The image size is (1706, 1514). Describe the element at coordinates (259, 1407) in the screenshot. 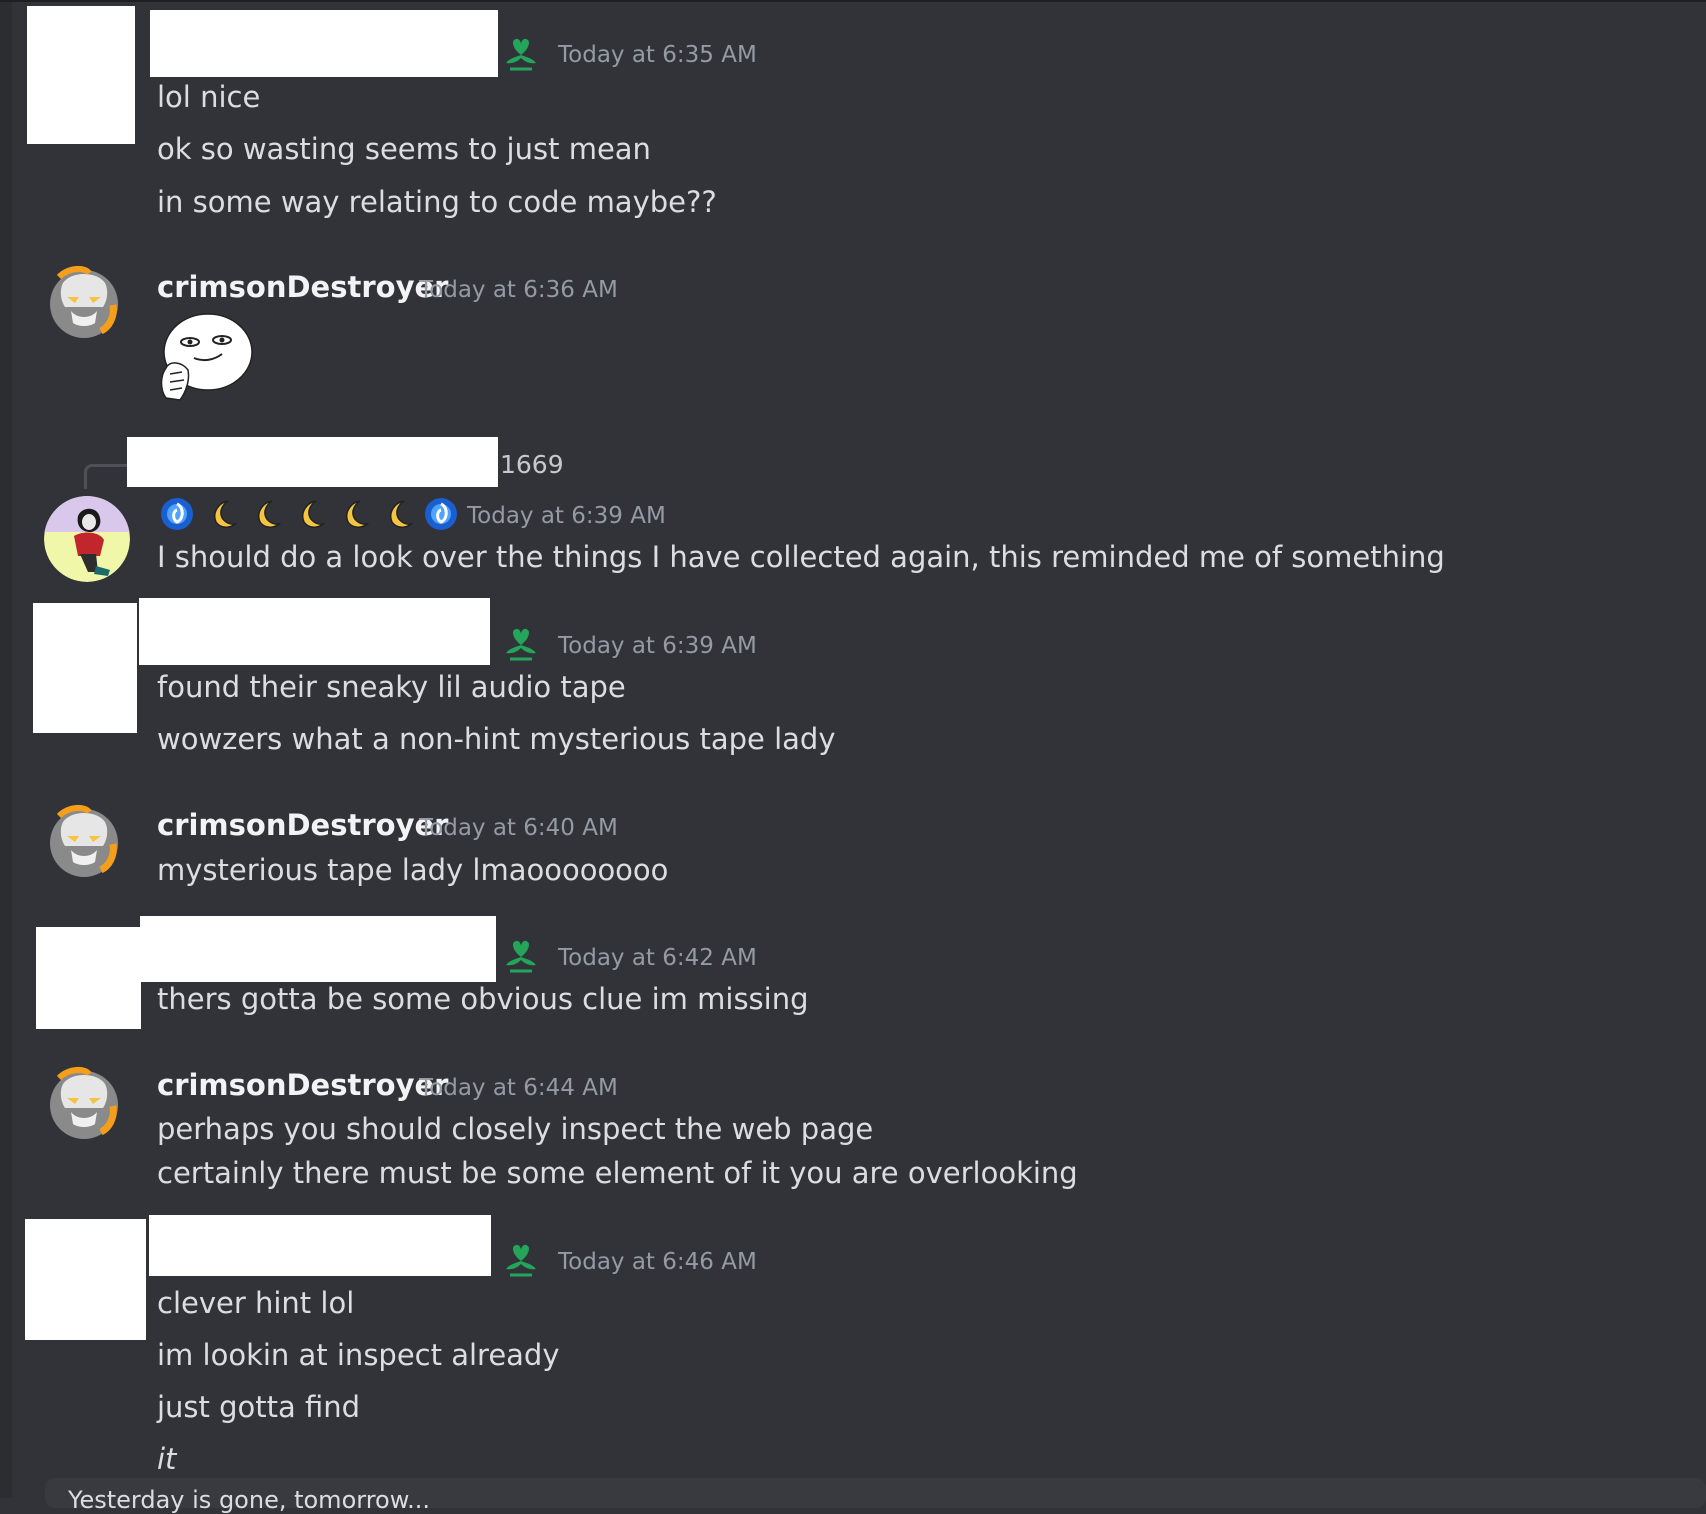

I see `message-line: just gotta find` at that location.